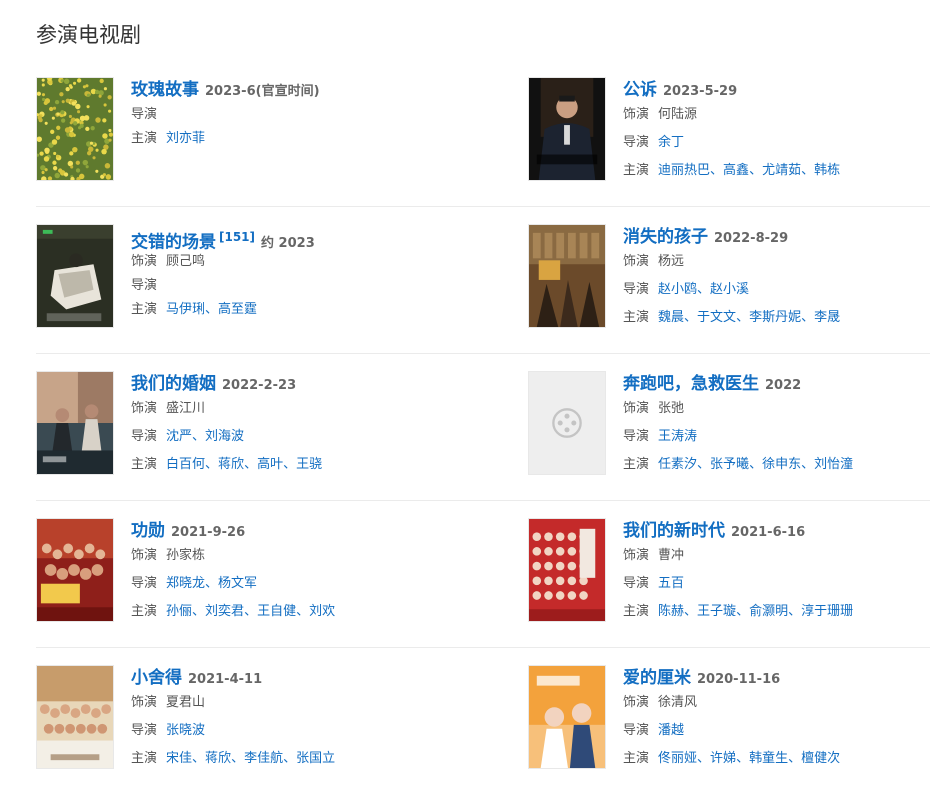  Describe the element at coordinates (833, 464) in the screenshot. I see `person-link: 刘怡潼` at that location.